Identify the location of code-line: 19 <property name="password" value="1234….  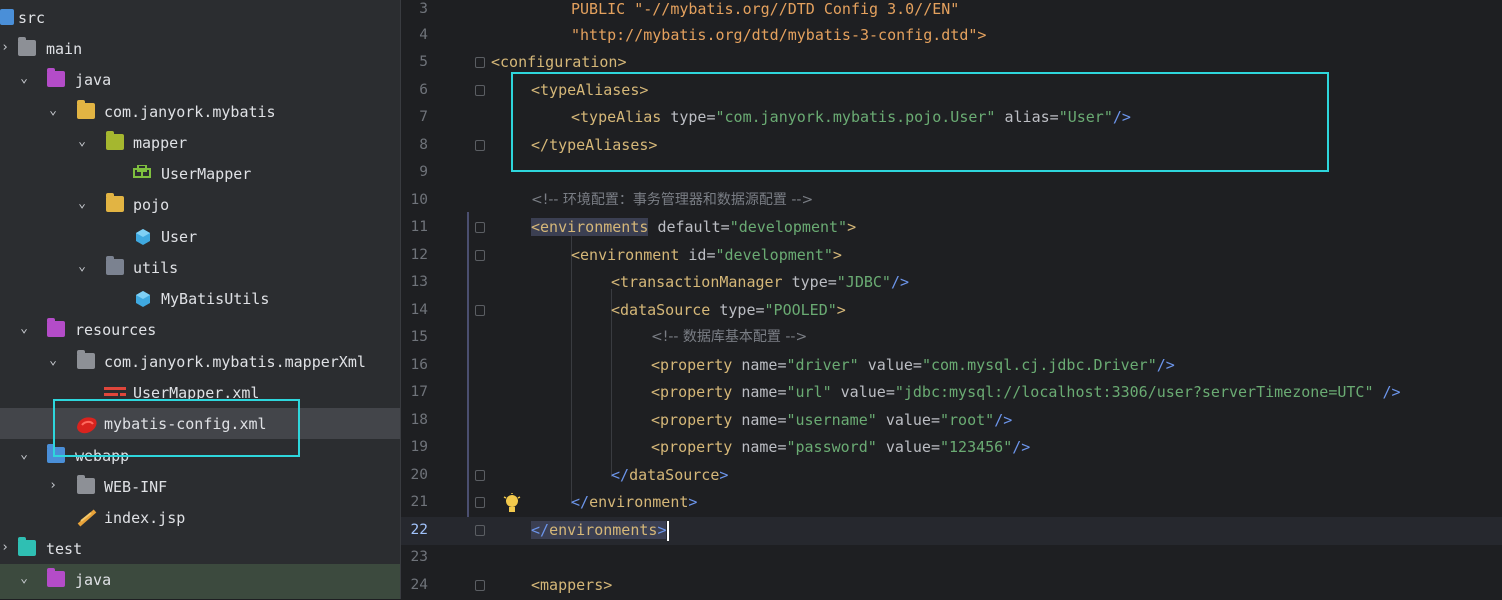
(951, 448).